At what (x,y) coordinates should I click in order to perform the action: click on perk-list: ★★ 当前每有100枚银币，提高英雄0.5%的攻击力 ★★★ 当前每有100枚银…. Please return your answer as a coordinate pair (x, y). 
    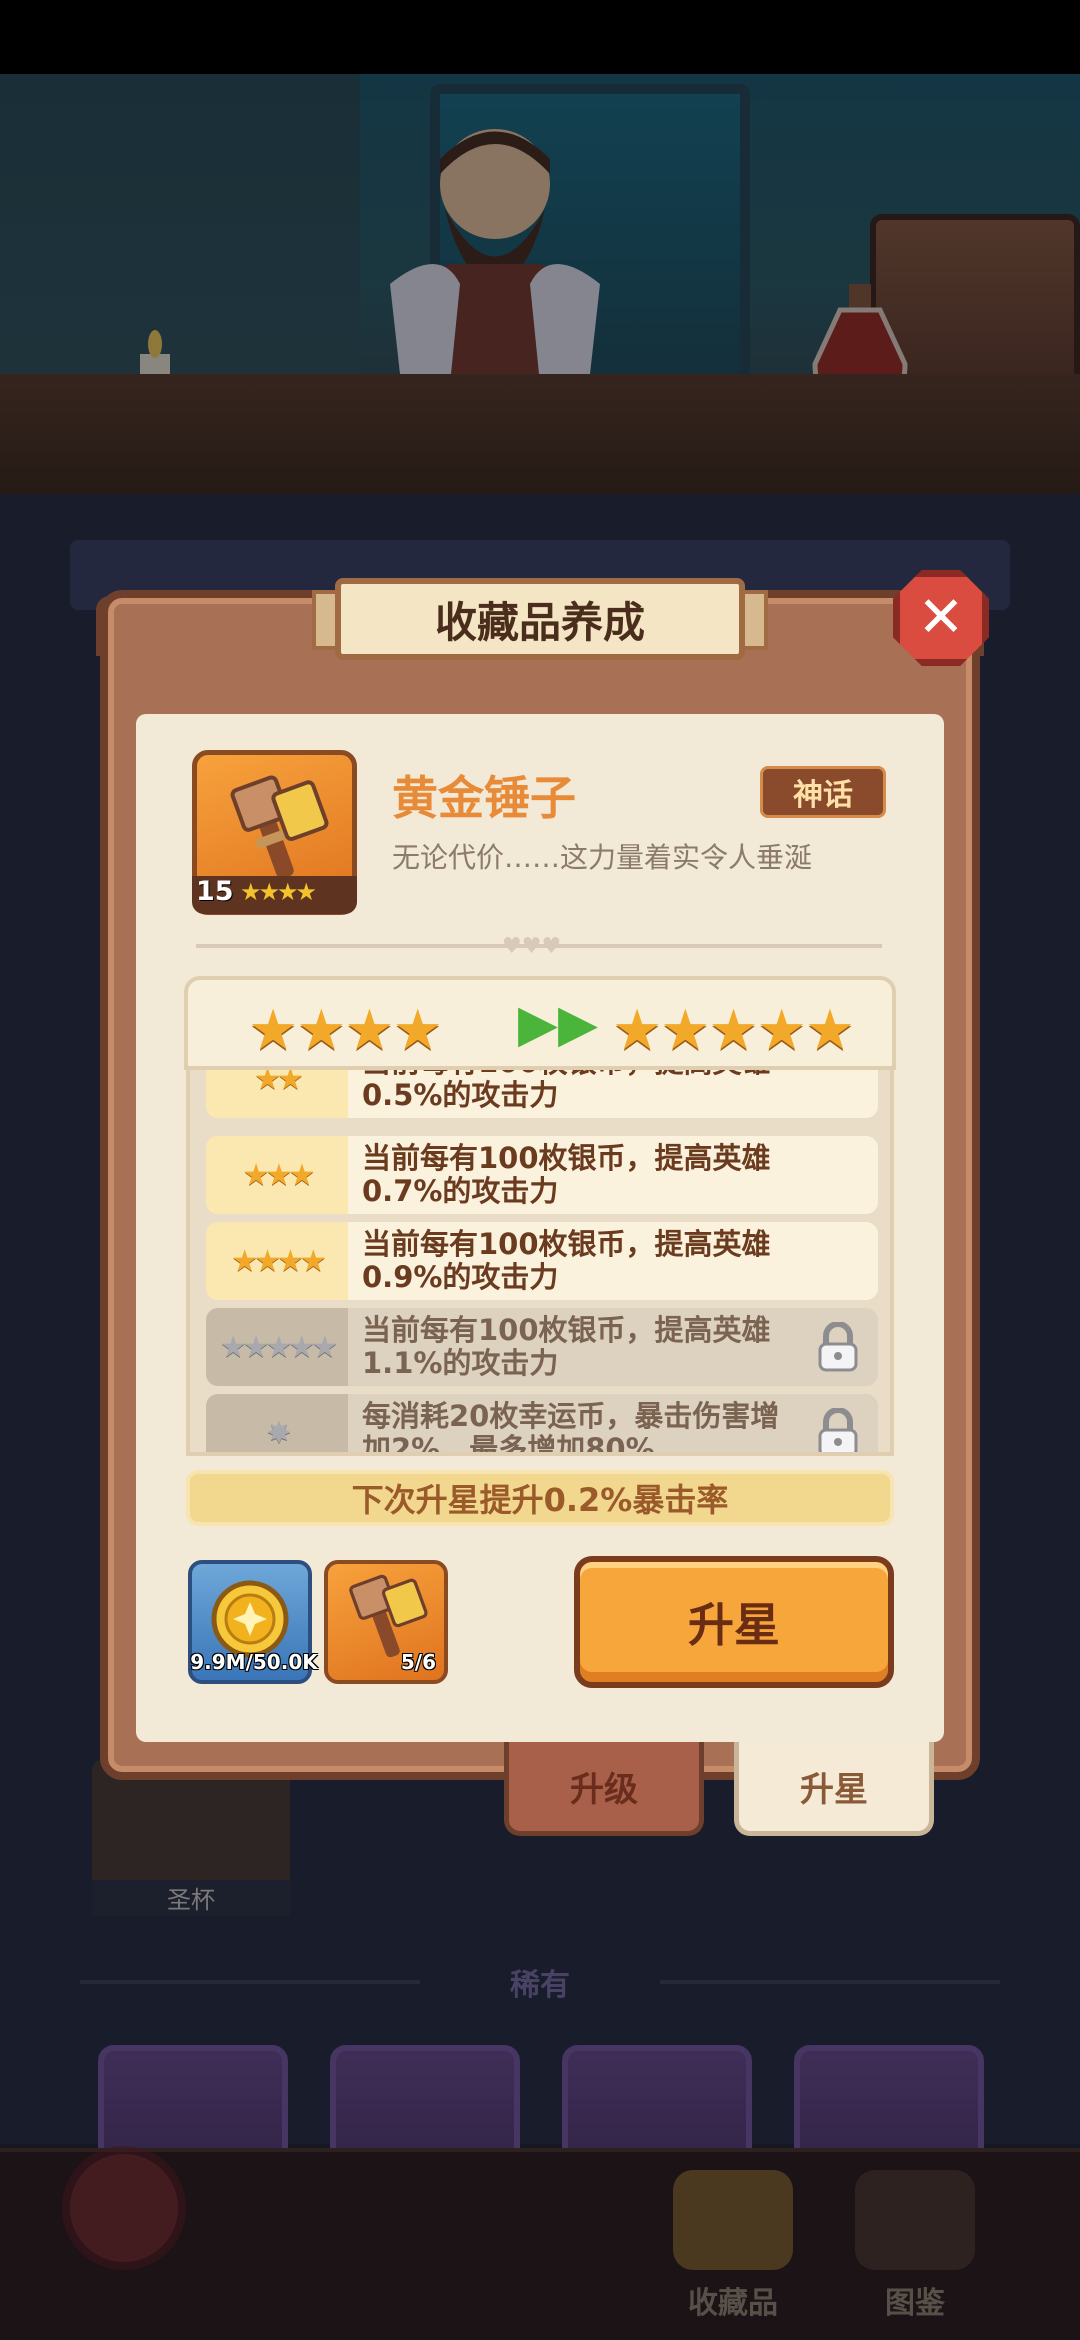
    Looking at the image, I should click on (540, 1263).